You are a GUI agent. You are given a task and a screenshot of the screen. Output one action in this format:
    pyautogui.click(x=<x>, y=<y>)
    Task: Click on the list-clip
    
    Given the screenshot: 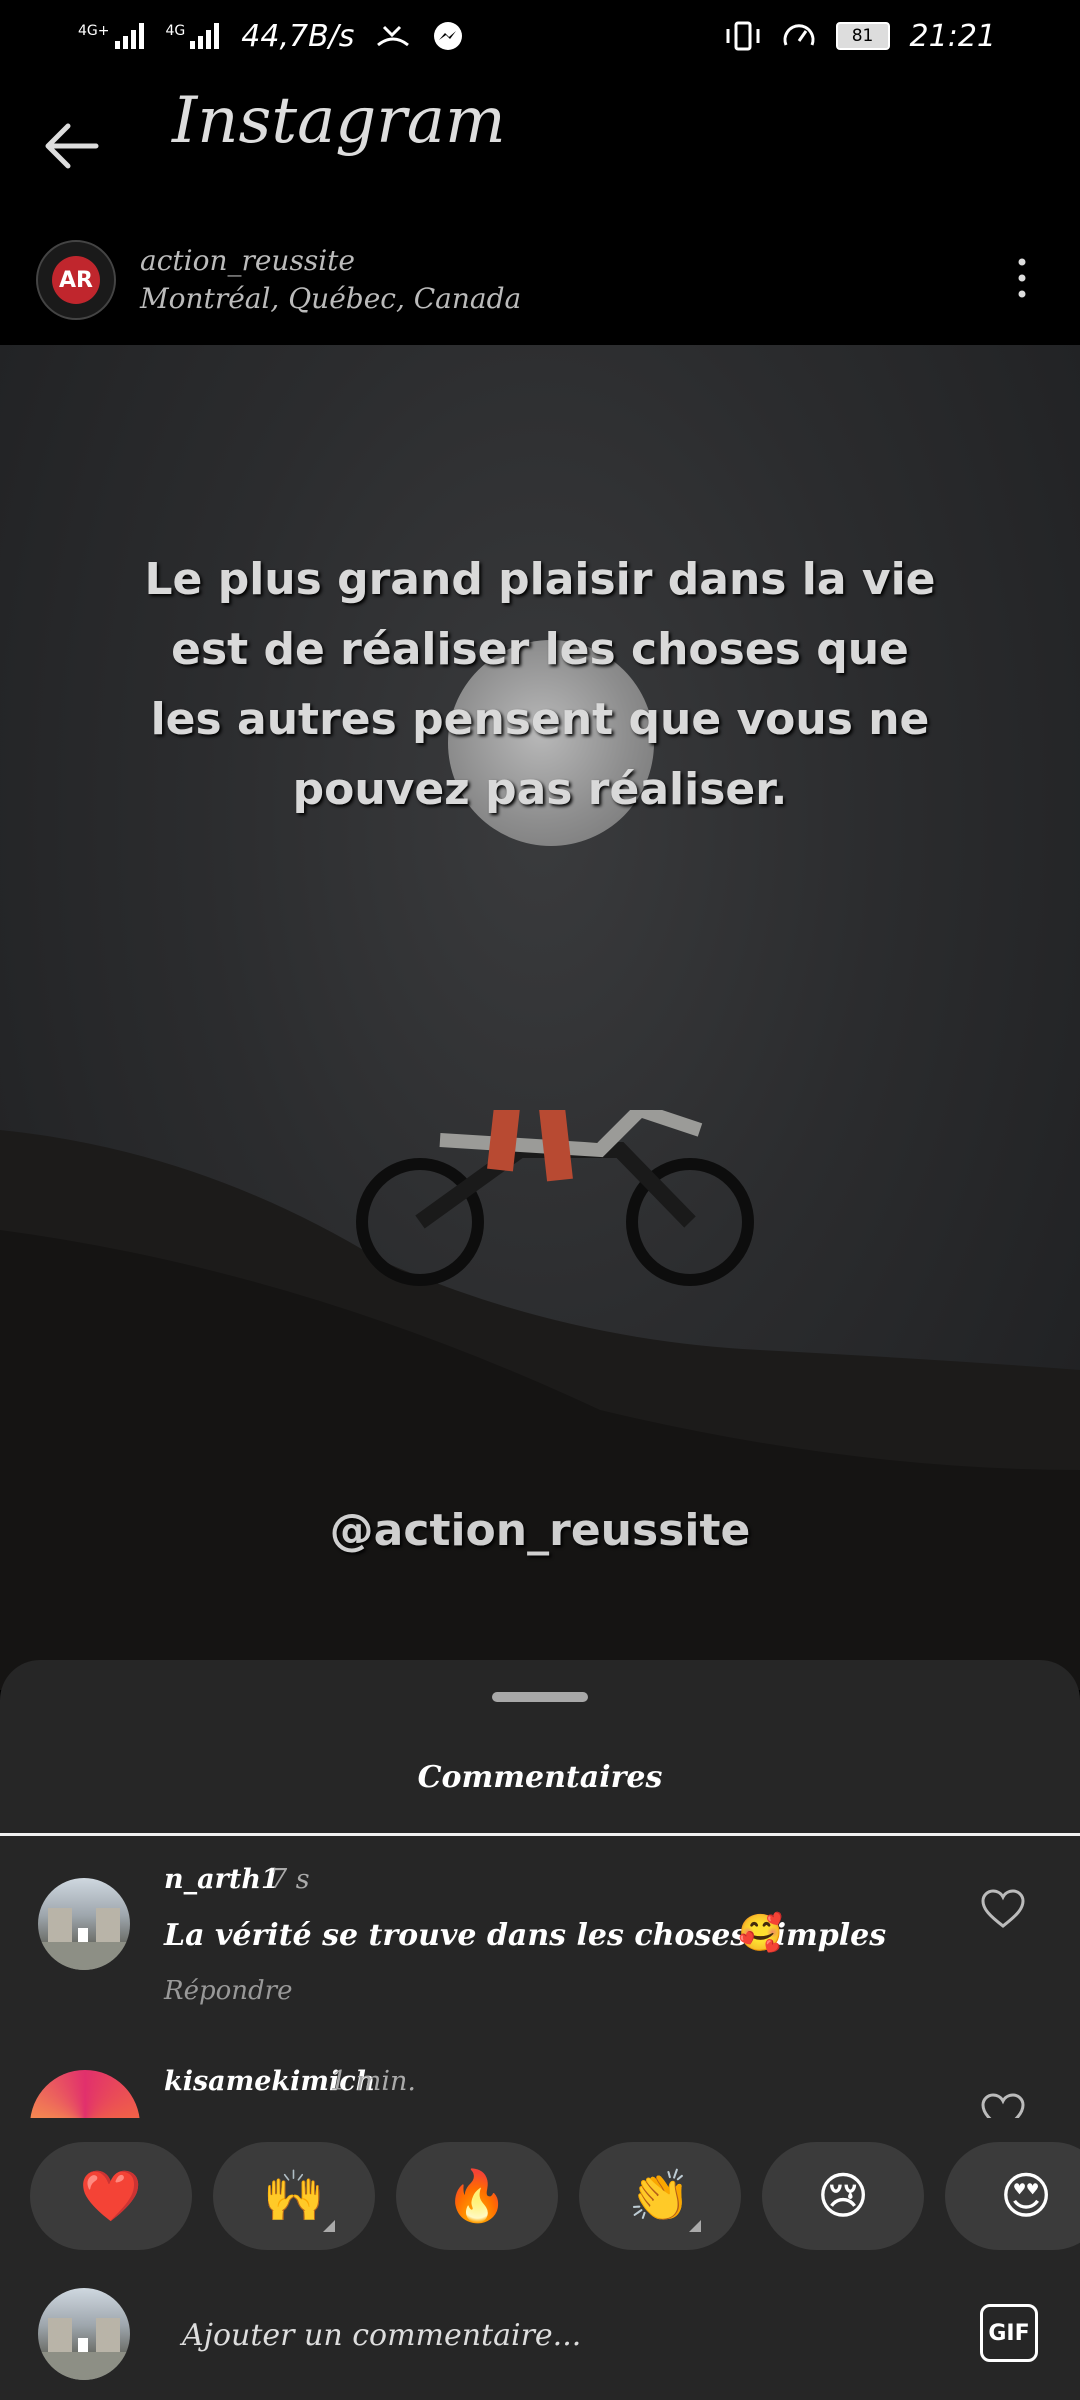 What is the action you would take?
    pyautogui.click(x=540, y=2124)
    